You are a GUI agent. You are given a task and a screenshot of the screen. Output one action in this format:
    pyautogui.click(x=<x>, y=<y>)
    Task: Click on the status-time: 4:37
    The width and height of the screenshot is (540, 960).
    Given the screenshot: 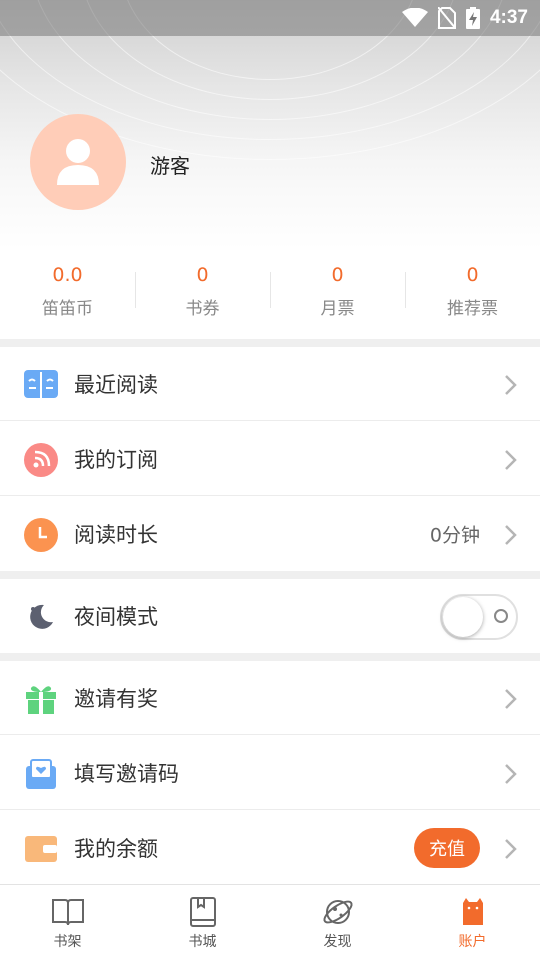 What is the action you would take?
    pyautogui.click(x=508, y=17)
    